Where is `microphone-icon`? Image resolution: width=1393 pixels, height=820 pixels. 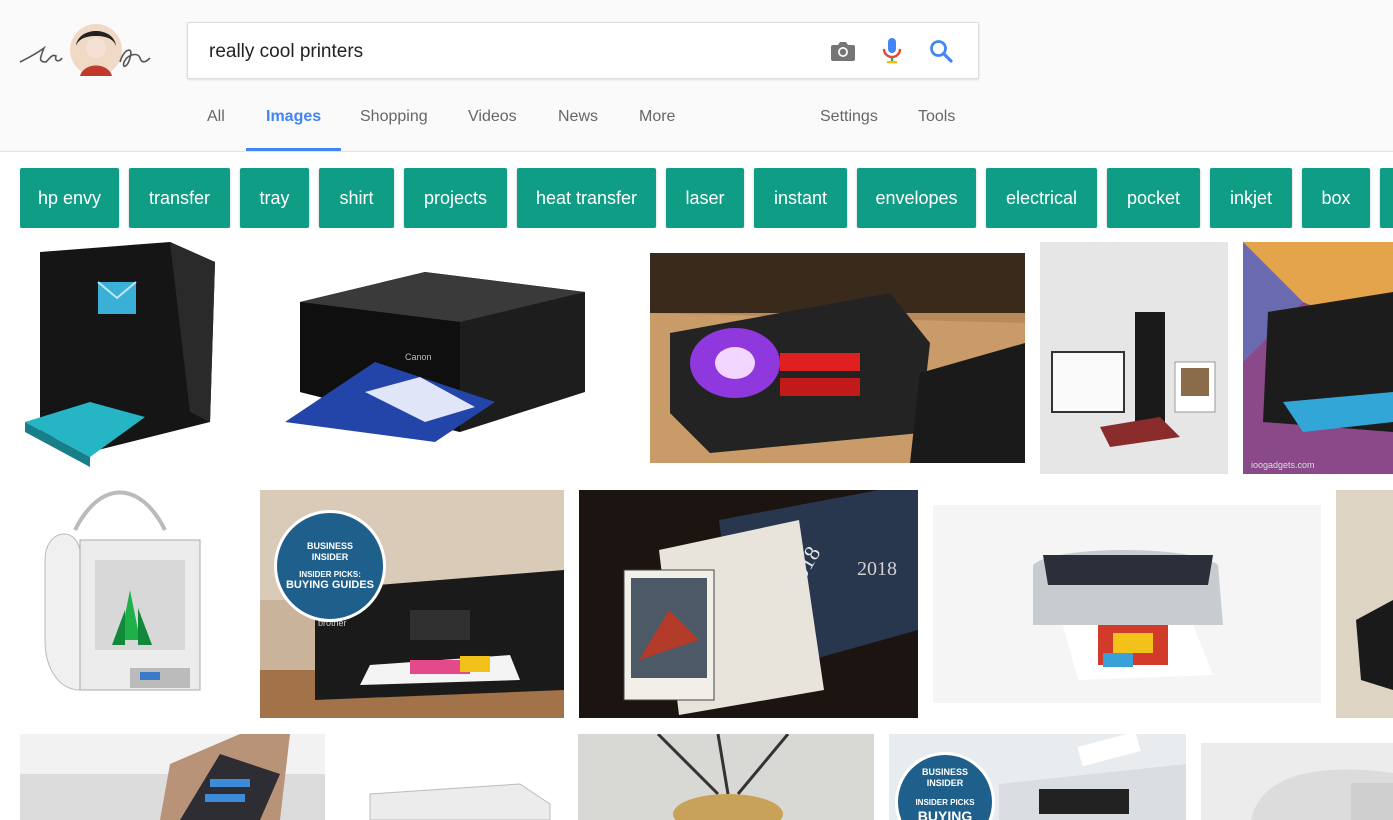 microphone-icon is located at coordinates (892, 51).